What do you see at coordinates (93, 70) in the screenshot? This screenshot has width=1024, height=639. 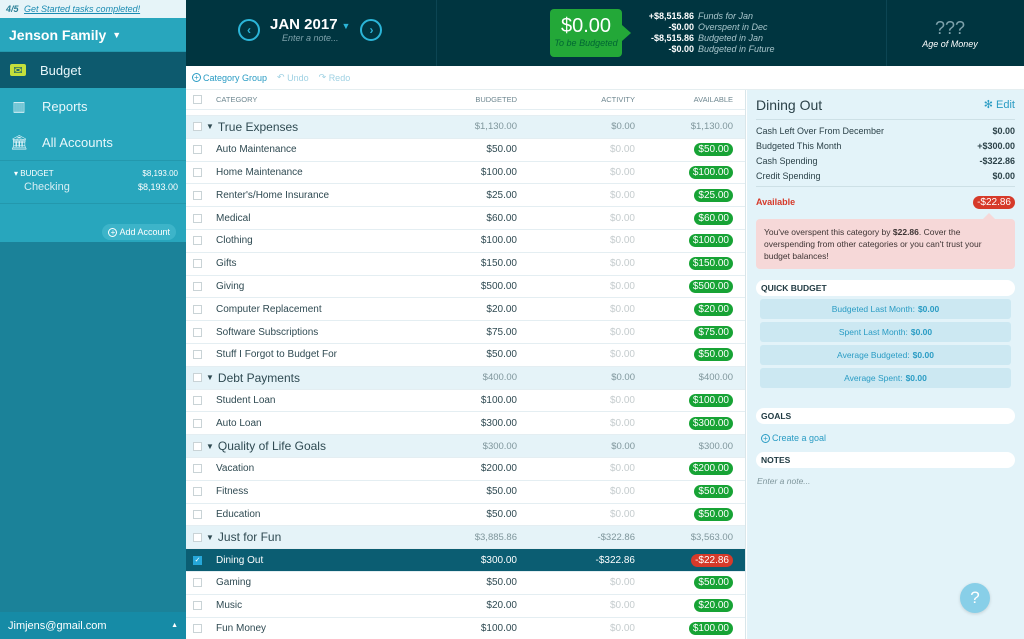 I see `nav-budget: ✉ Budget` at bounding box center [93, 70].